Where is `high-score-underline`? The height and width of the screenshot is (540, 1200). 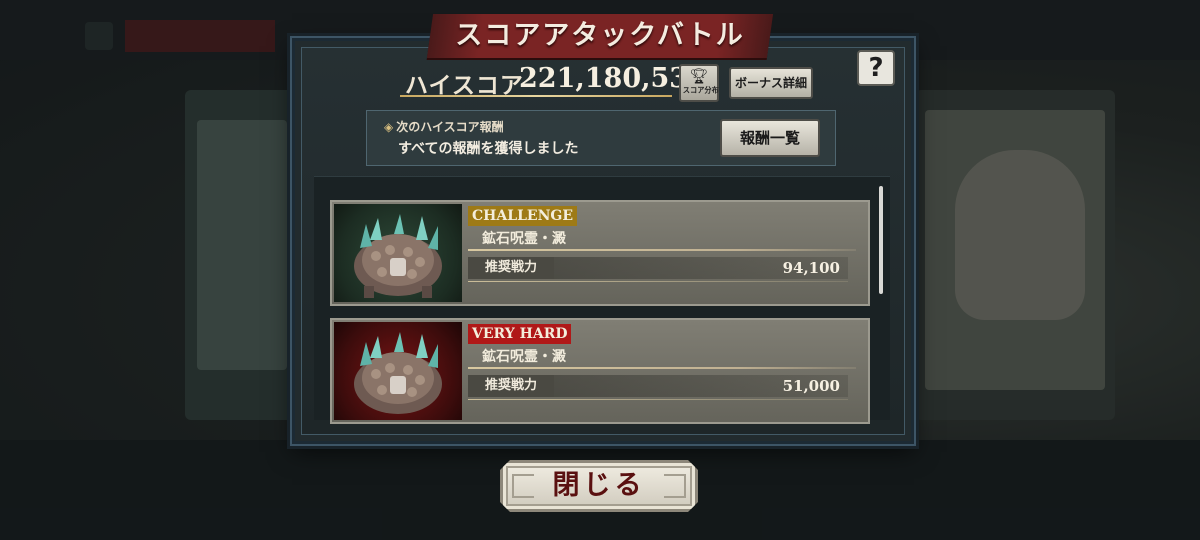
high-score-underline is located at coordinates (536, 96).